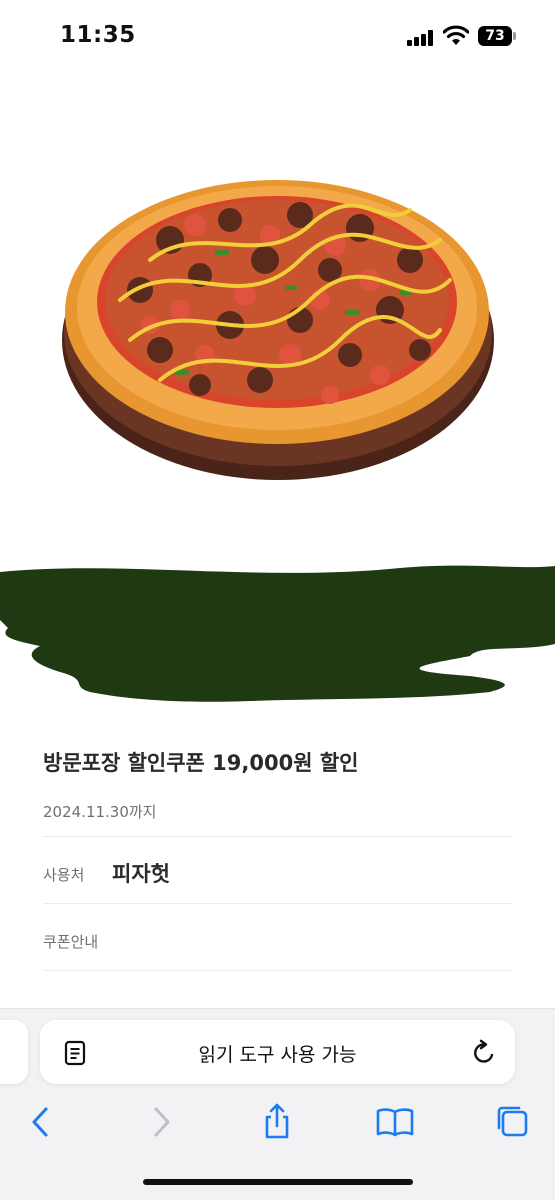 The image size is (555, 1200). I want to click on wifi-icon, so click(456, 35).